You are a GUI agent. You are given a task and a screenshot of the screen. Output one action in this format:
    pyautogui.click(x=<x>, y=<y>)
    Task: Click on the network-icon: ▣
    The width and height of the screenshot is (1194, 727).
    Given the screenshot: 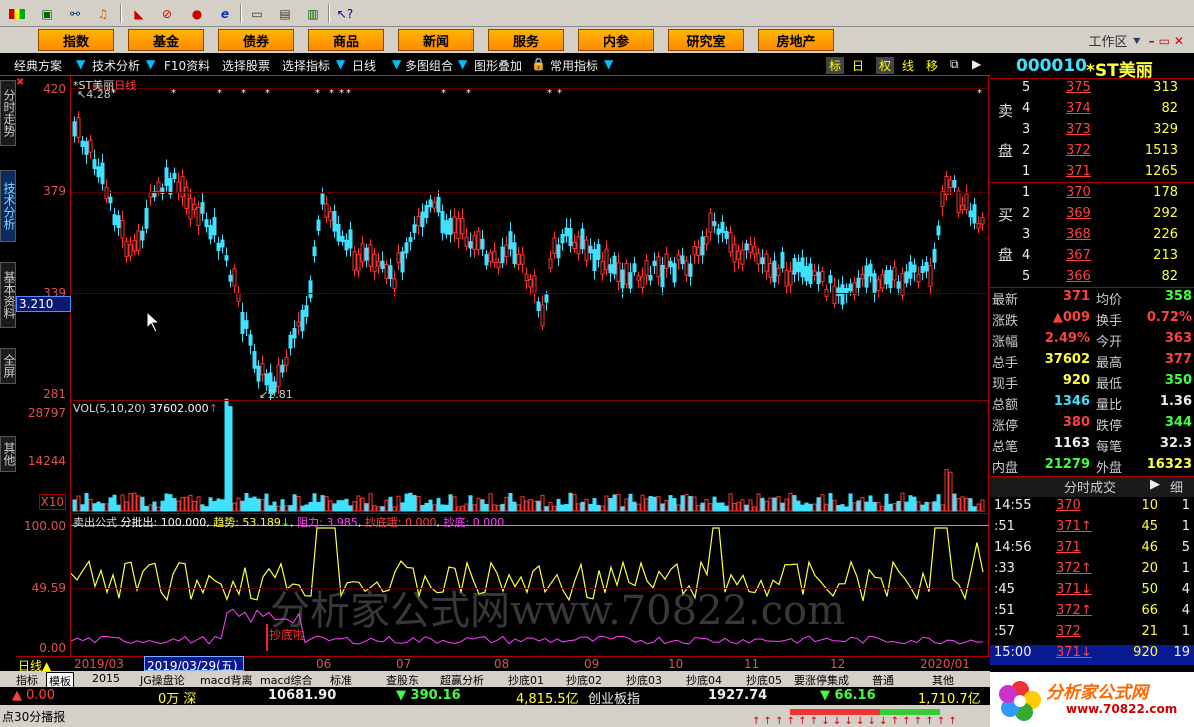 What is the action you would take?
    pyautogui.click(x=47, y=13)
    